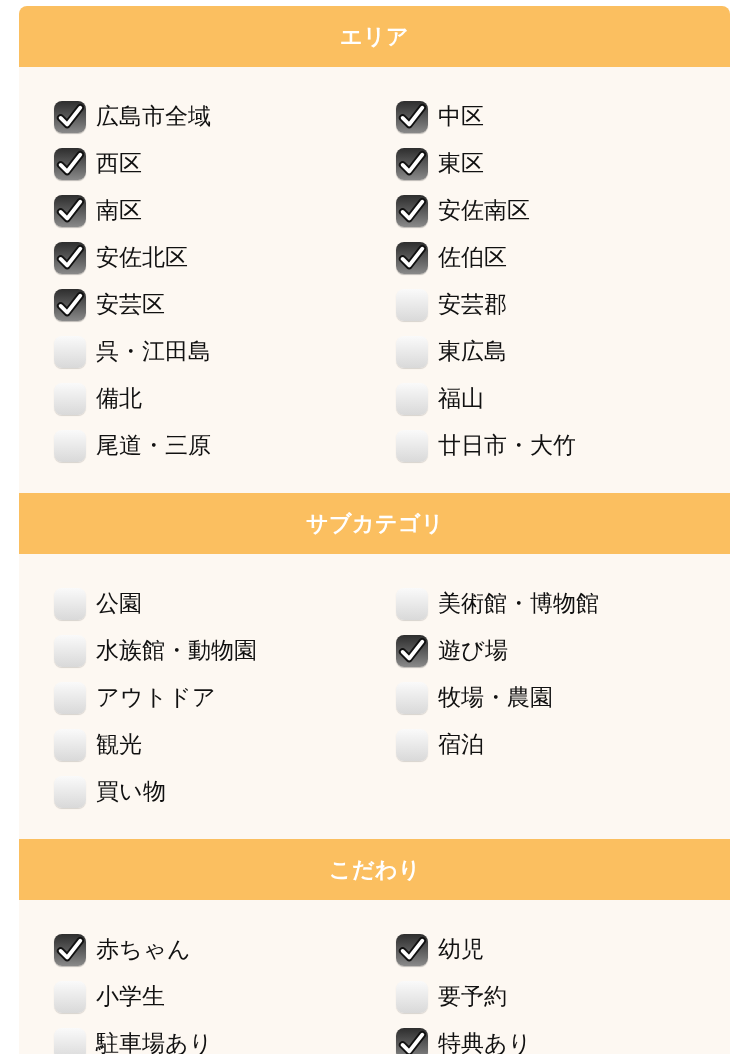 This screenshot has height=1054, width=749. I want to click on checkbox-label: 観光, so click(119, 744).